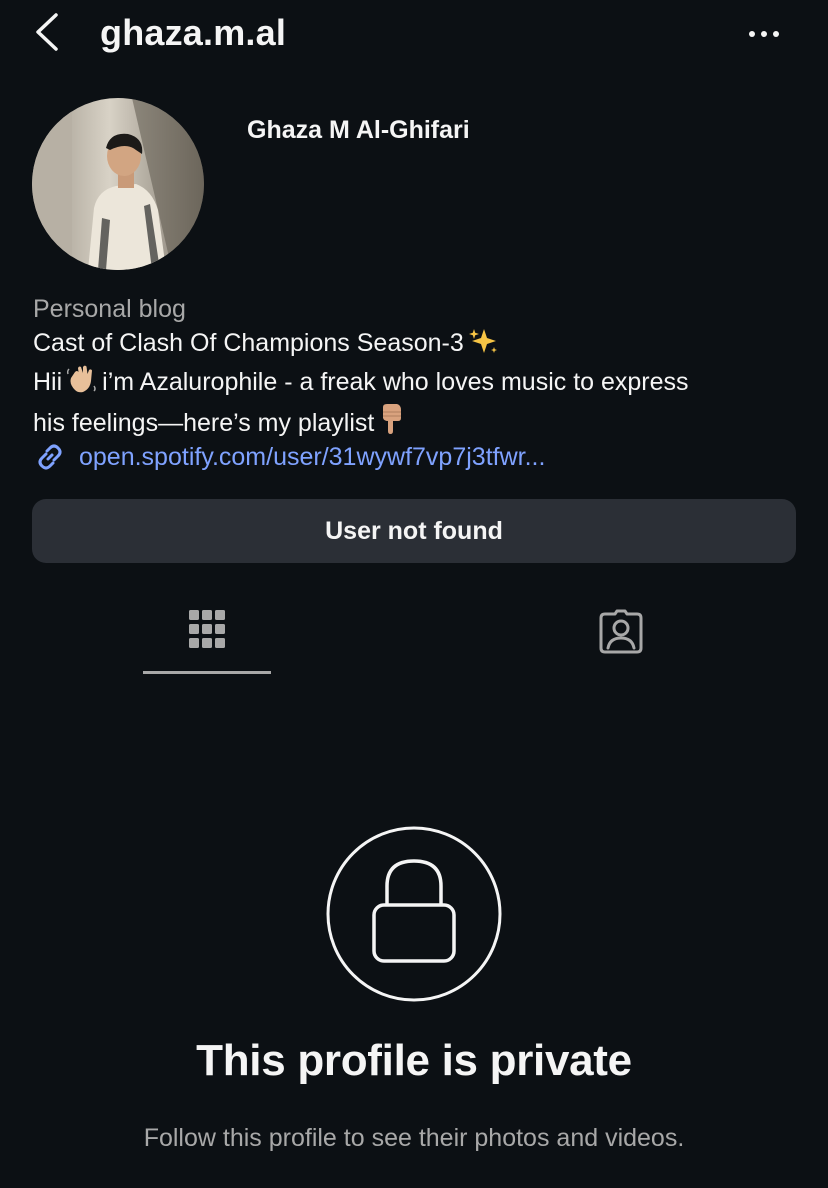 The image size is (828, 1188). What do you see at coordinates (621, 631) in the screenshot?
I see `tagged-user-icon` at bounding box center [621, 631].